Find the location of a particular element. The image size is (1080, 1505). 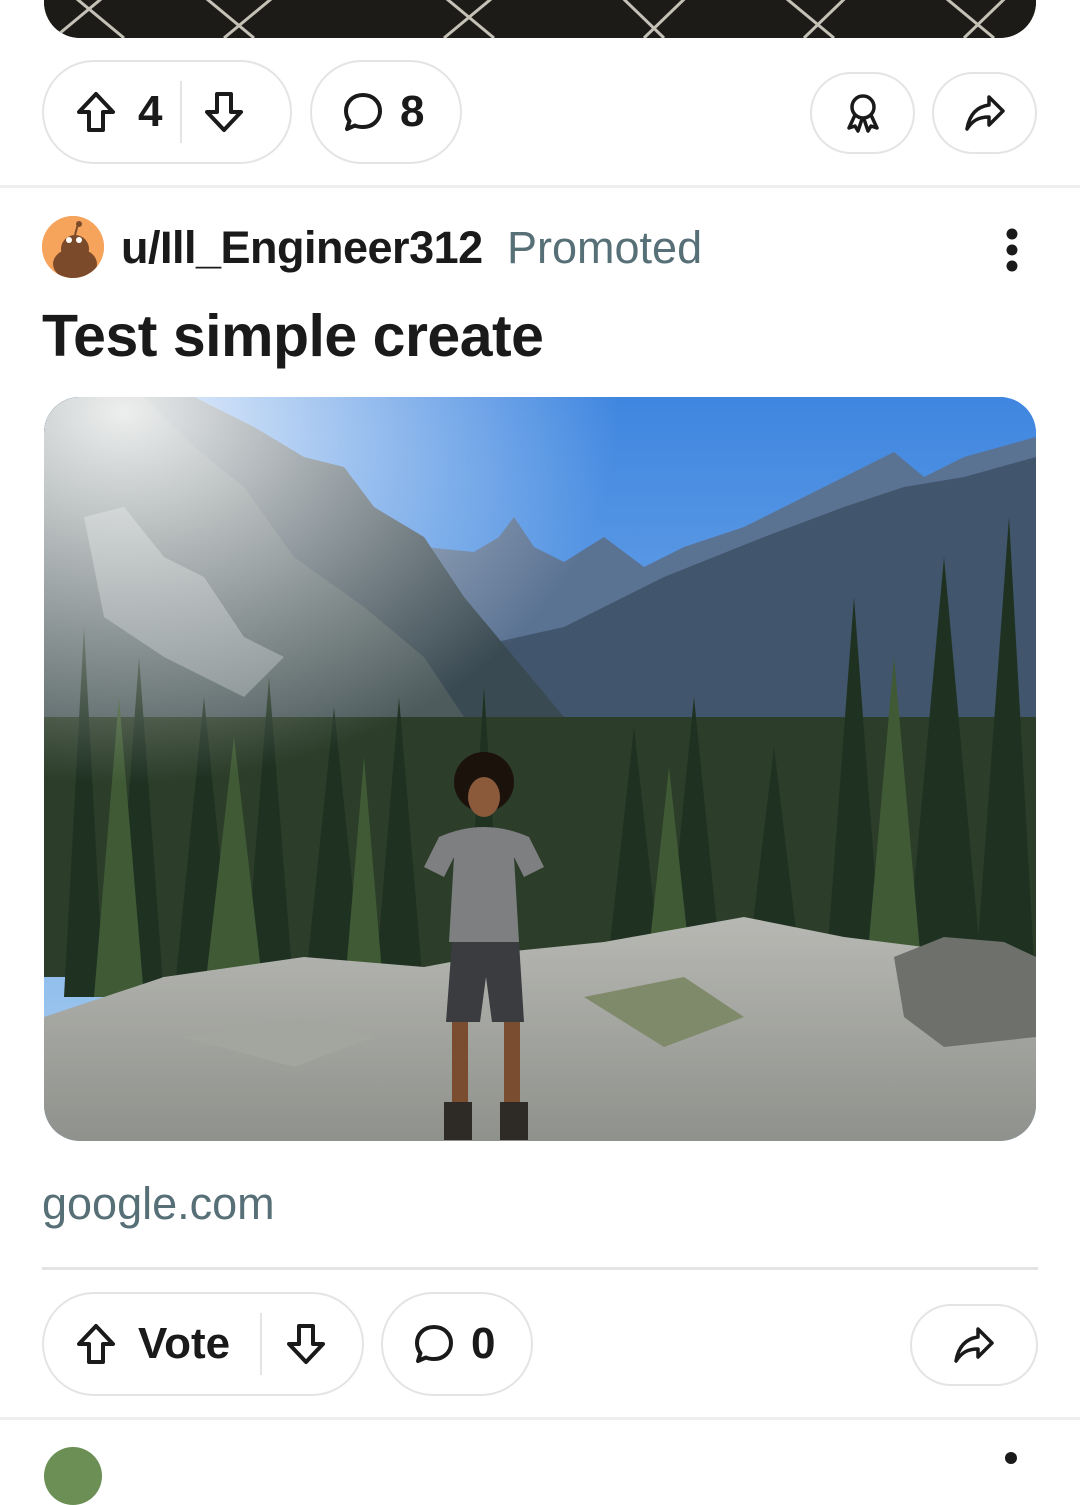

comment-count: 0 is located at coordinates (483, 1343).